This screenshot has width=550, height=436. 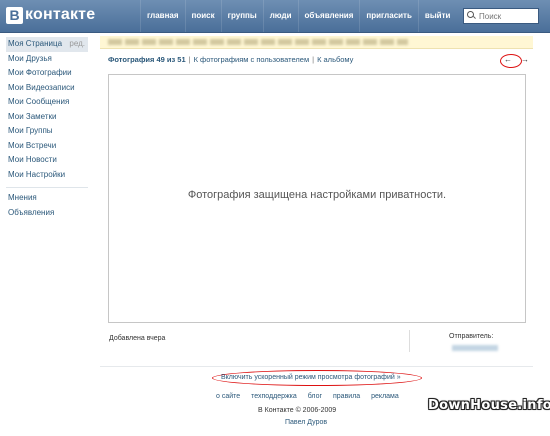 What do you see at coordinates (78, 44) in the screenshot?
I see `edit-link: ред.` at bounding box center [78, 44].